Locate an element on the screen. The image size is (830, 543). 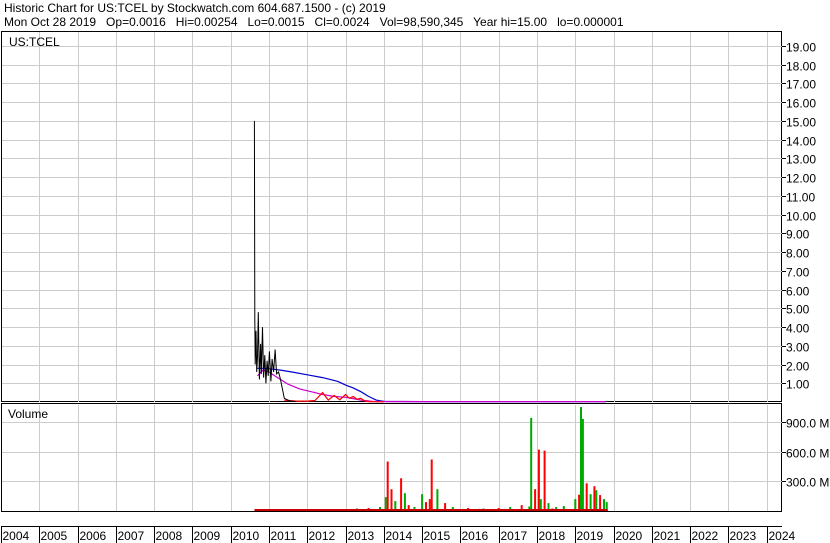
volume-axis-ticks: 300.0 M 600.0 M 900.0 M is located at coordinates (805, 453).